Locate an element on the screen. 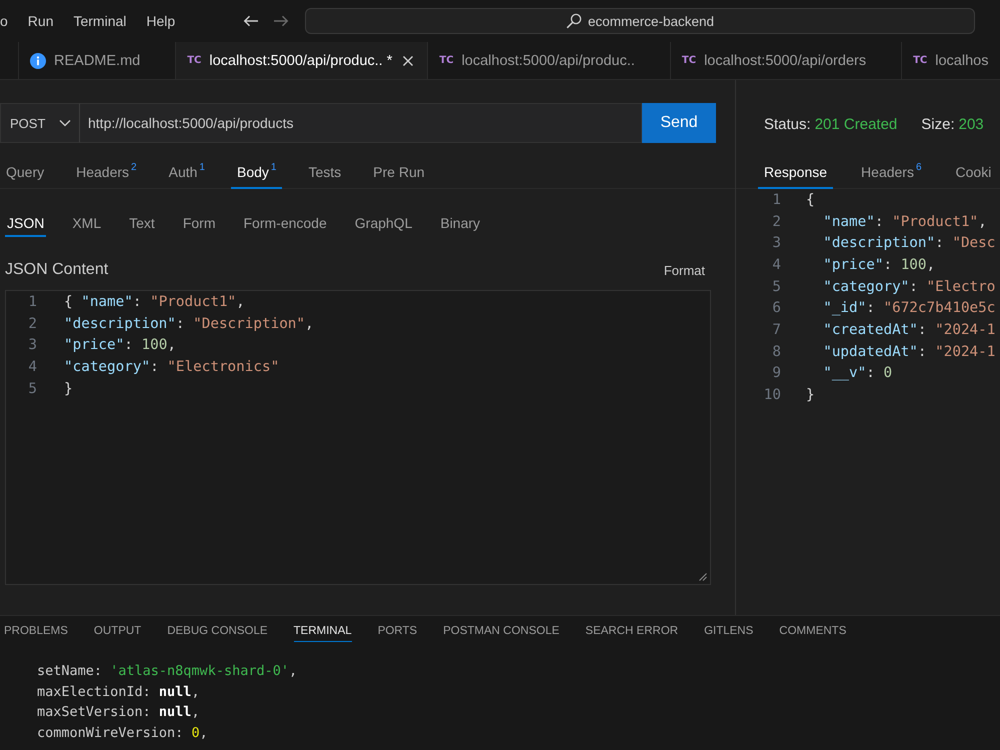 The height and width of the screenshot is (750, 1000). terminal-line: commonWireVersion: 0, is located at coordinates (122, 733).